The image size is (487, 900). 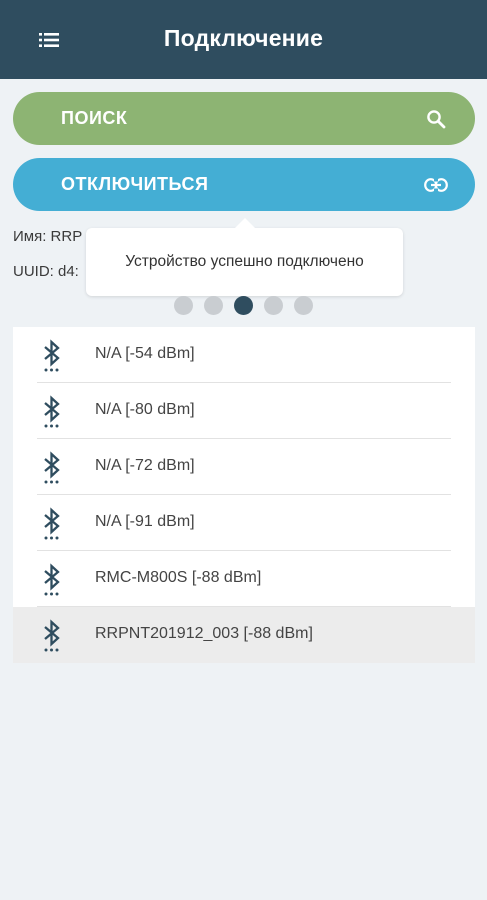 I want to click on device-list-item: RRPNT201912_003 [-88 dBm], so click(x=244, y=635).